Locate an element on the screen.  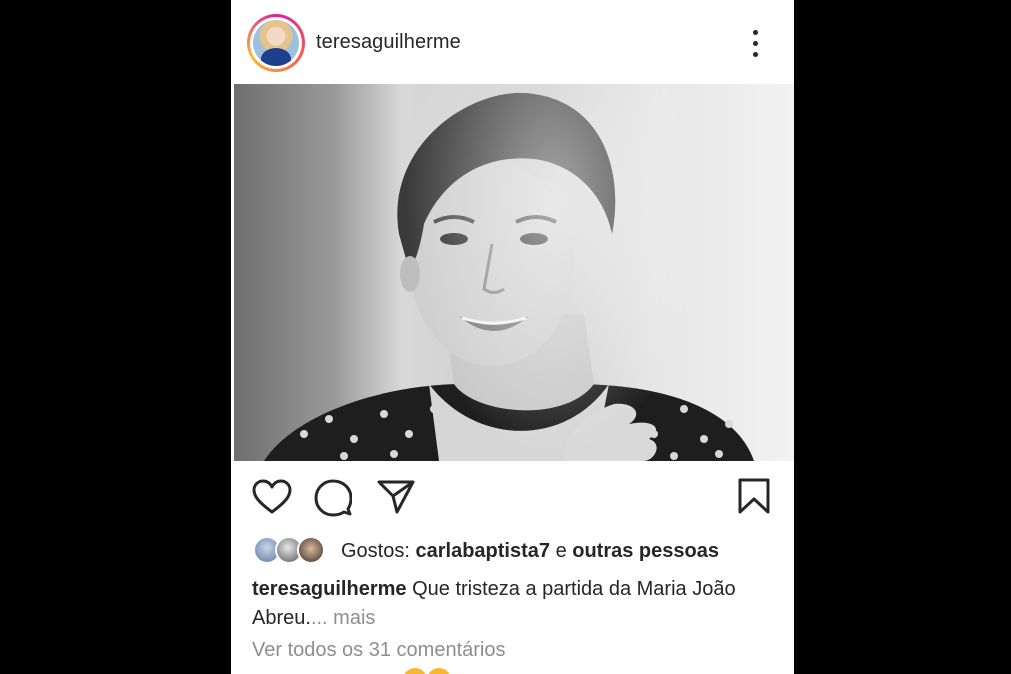
likes-others: outras pessoas is located at coordinates (645, 551).